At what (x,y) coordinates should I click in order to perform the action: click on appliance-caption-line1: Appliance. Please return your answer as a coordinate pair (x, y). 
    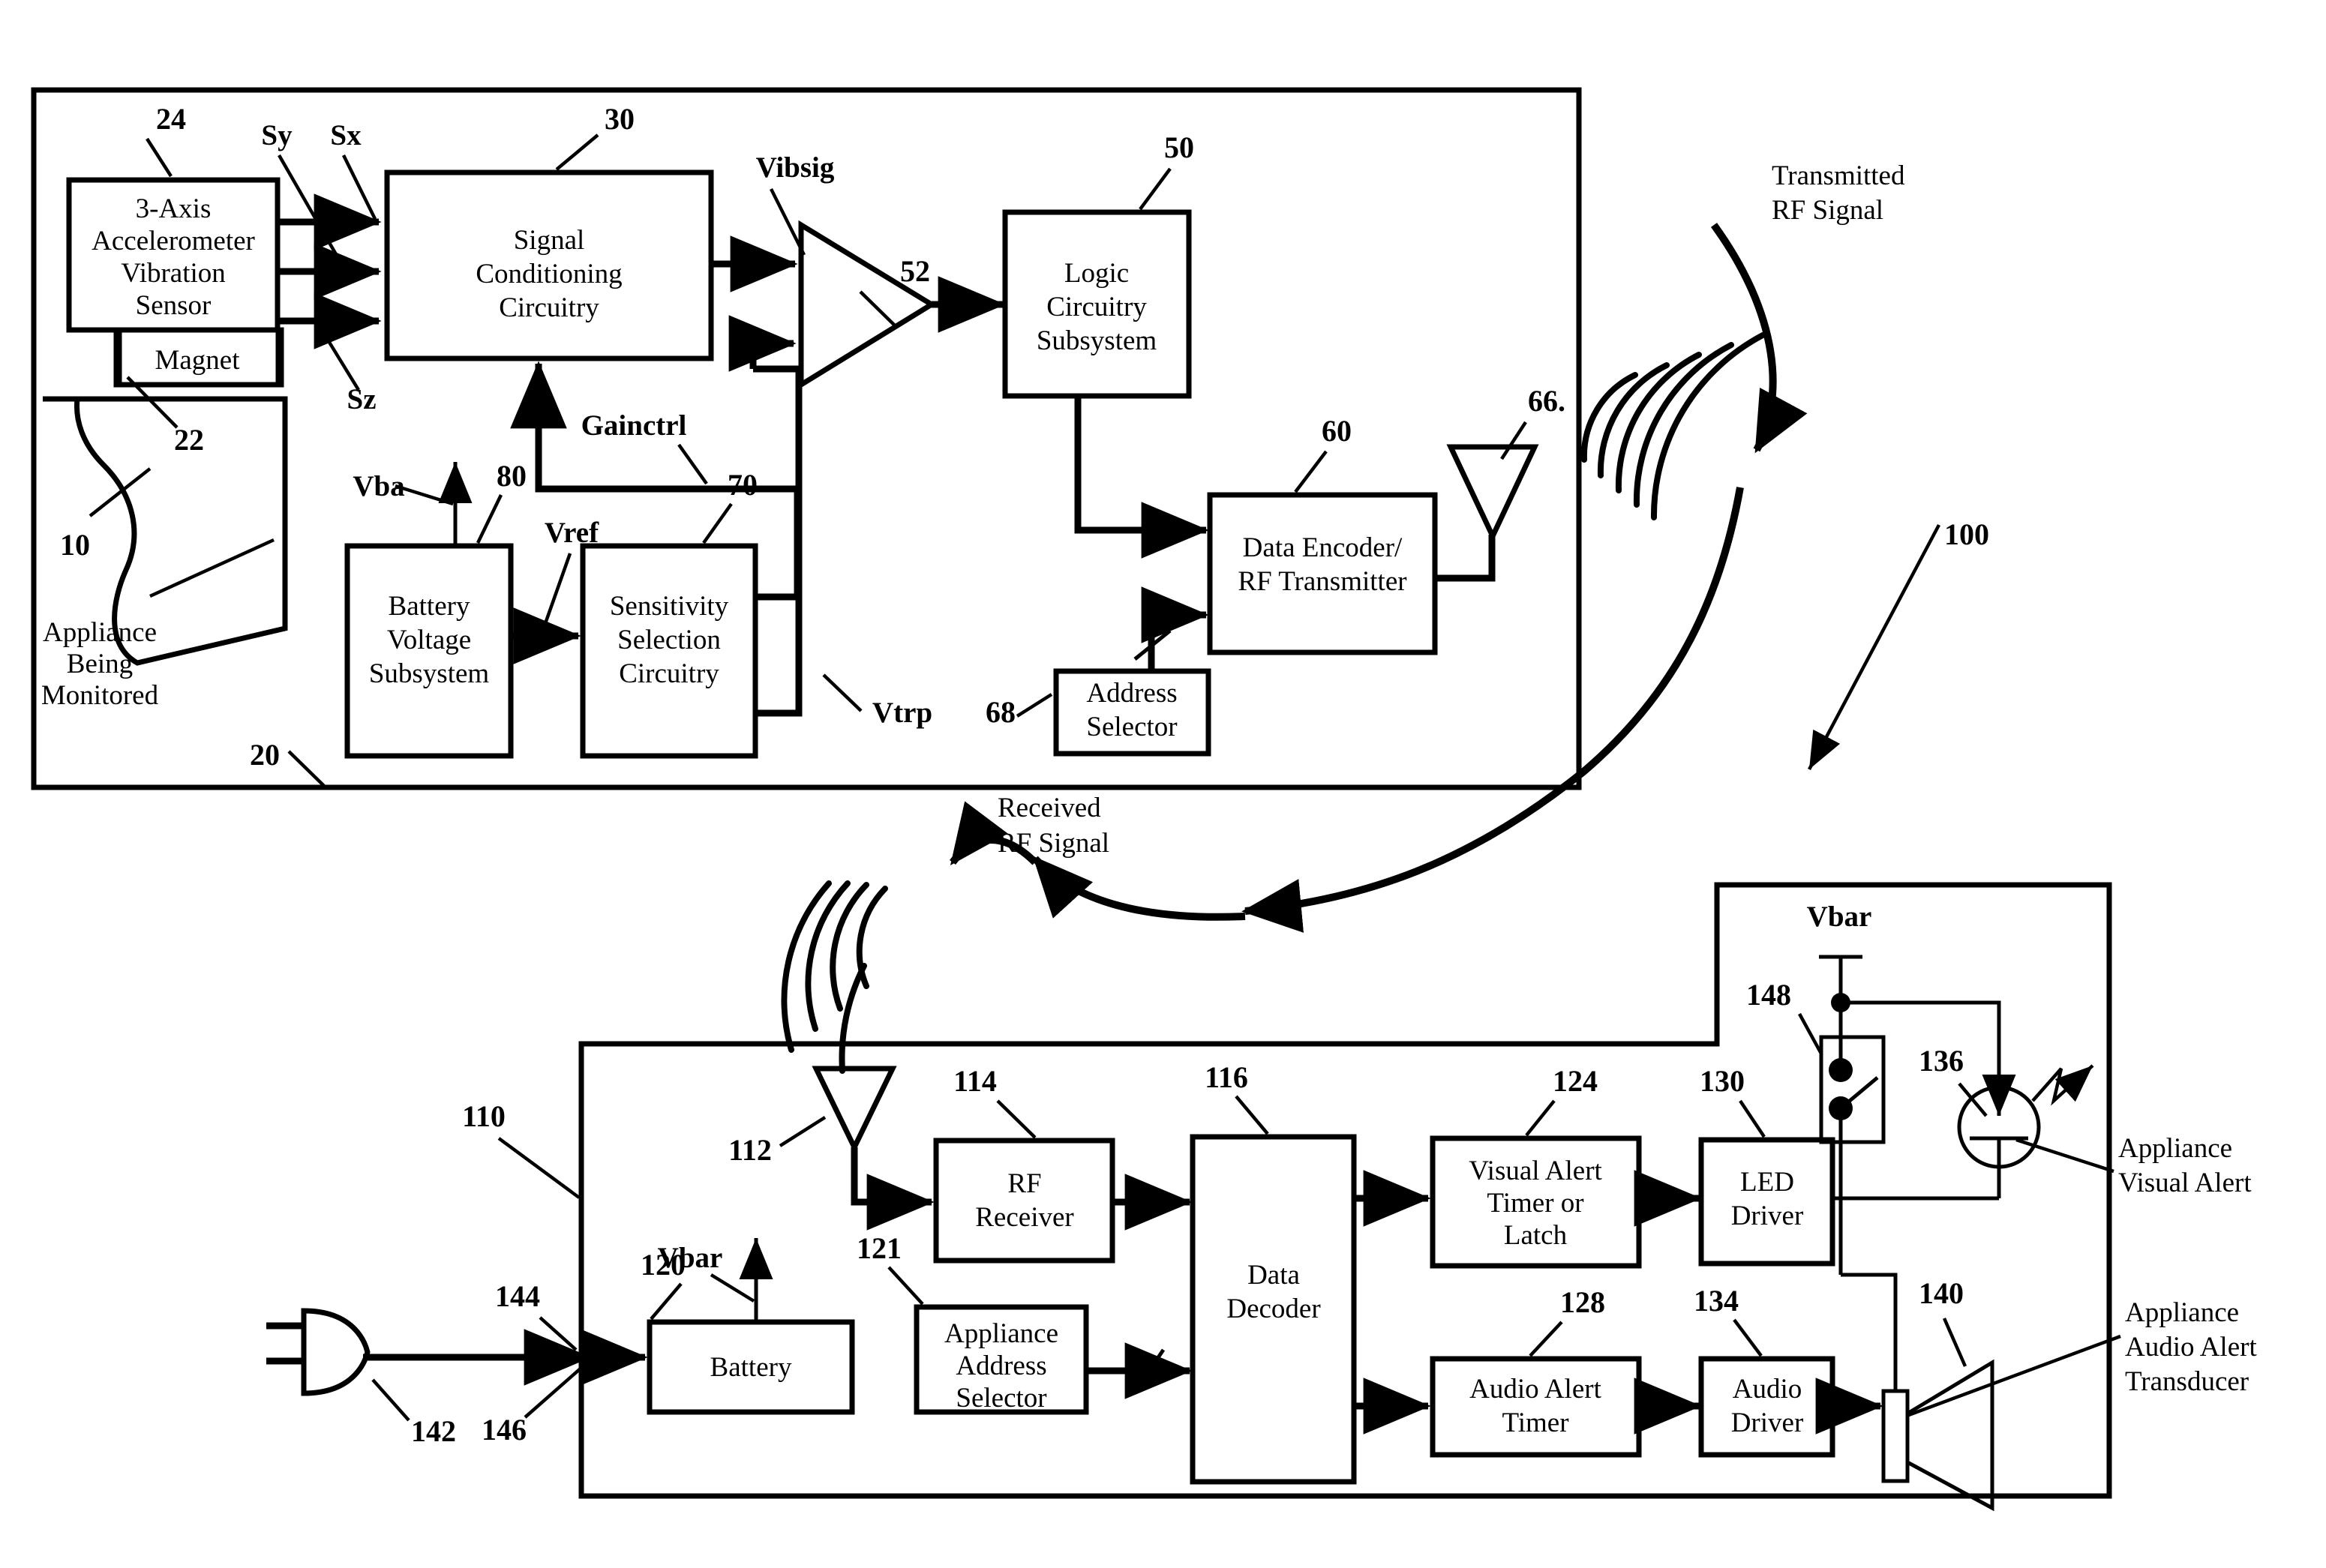
    Looking at the image, I should click on (100, 632).